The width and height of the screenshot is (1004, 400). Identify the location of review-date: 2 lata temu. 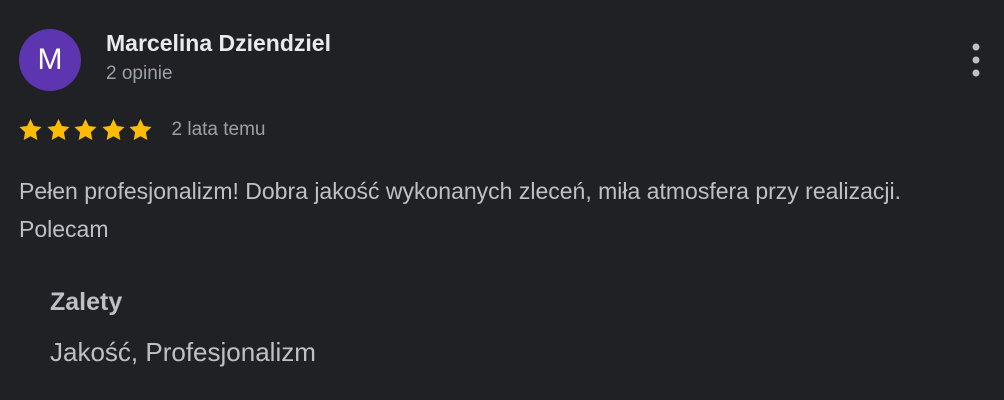
(218, 129).